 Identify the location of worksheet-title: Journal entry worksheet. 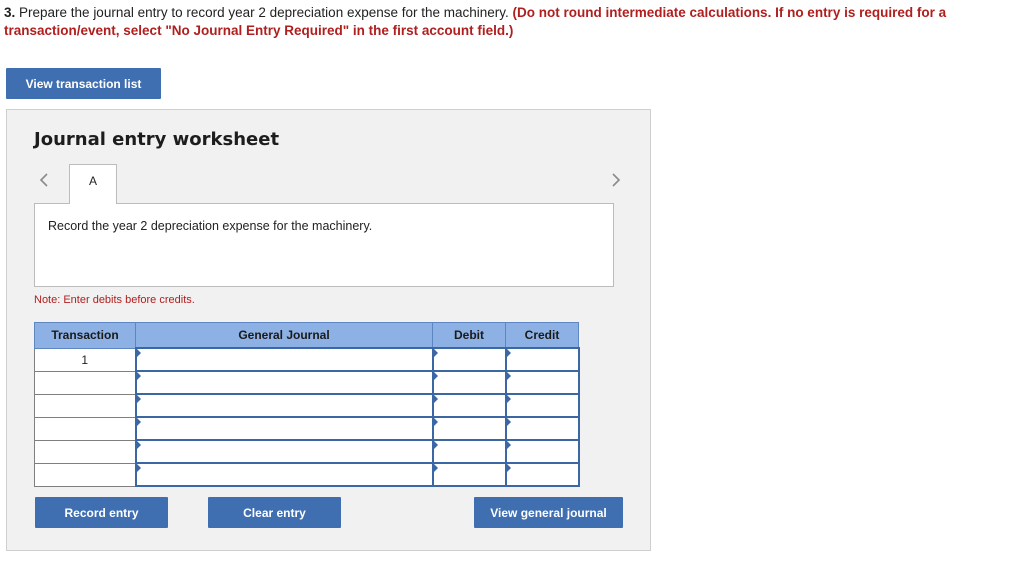
(157, 139).